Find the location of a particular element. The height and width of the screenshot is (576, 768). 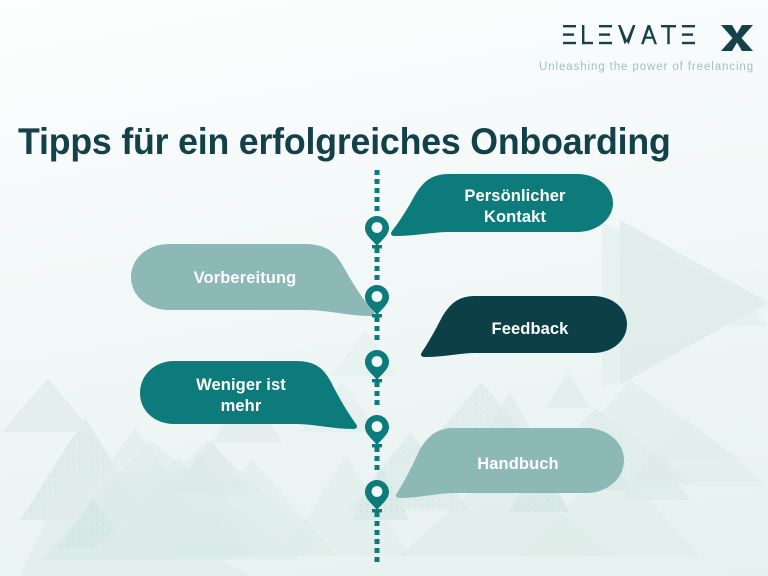

logo-x-icon is located at coordinates (737, 38).